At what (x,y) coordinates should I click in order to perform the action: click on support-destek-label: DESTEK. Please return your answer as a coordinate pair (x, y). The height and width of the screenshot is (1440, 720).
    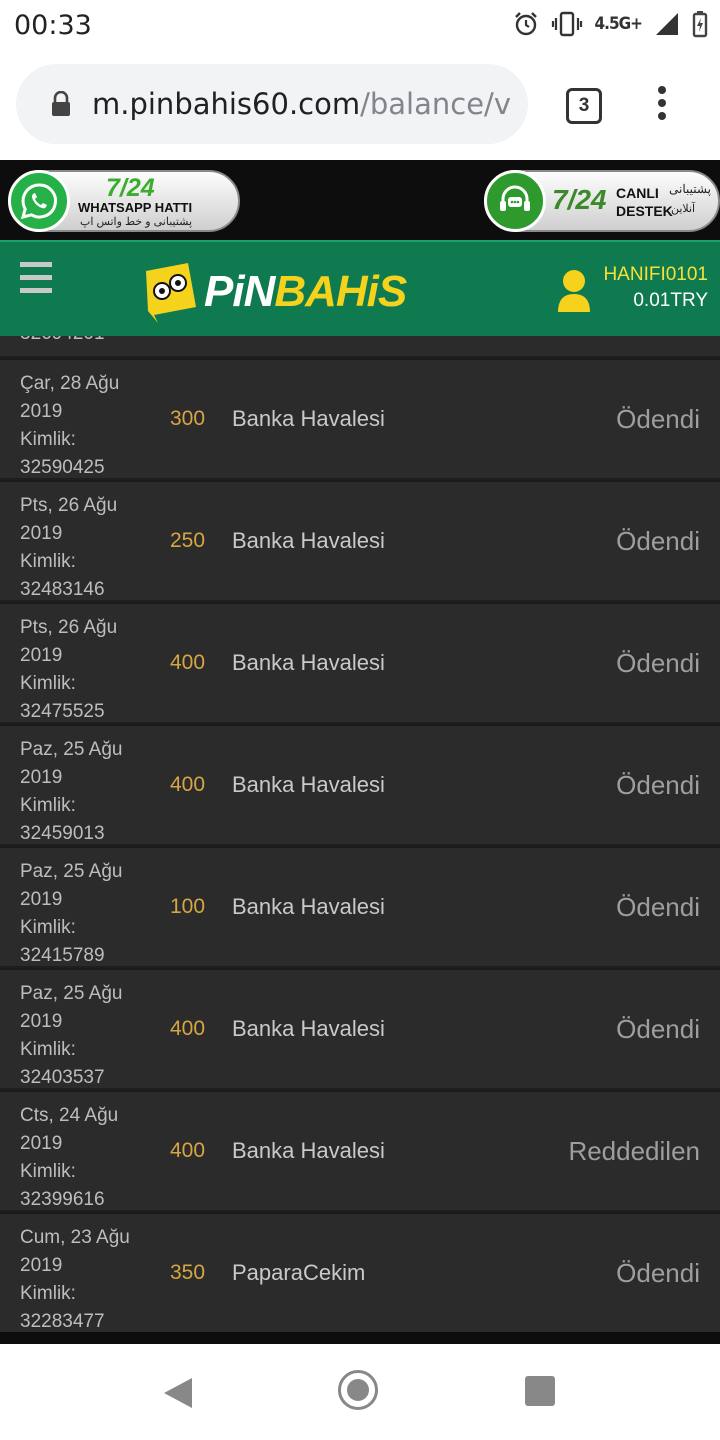
    Looking at the image, I should click on (644, 211).